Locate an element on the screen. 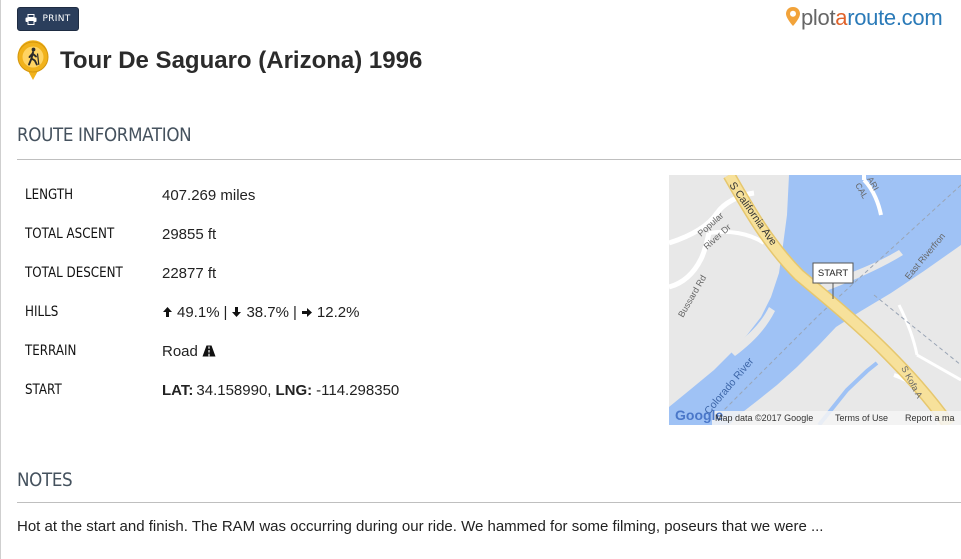 This screenshot has width=961, height=559. info-row-length: LENGTH 407.269 miles is located at coordinates (140, 195).